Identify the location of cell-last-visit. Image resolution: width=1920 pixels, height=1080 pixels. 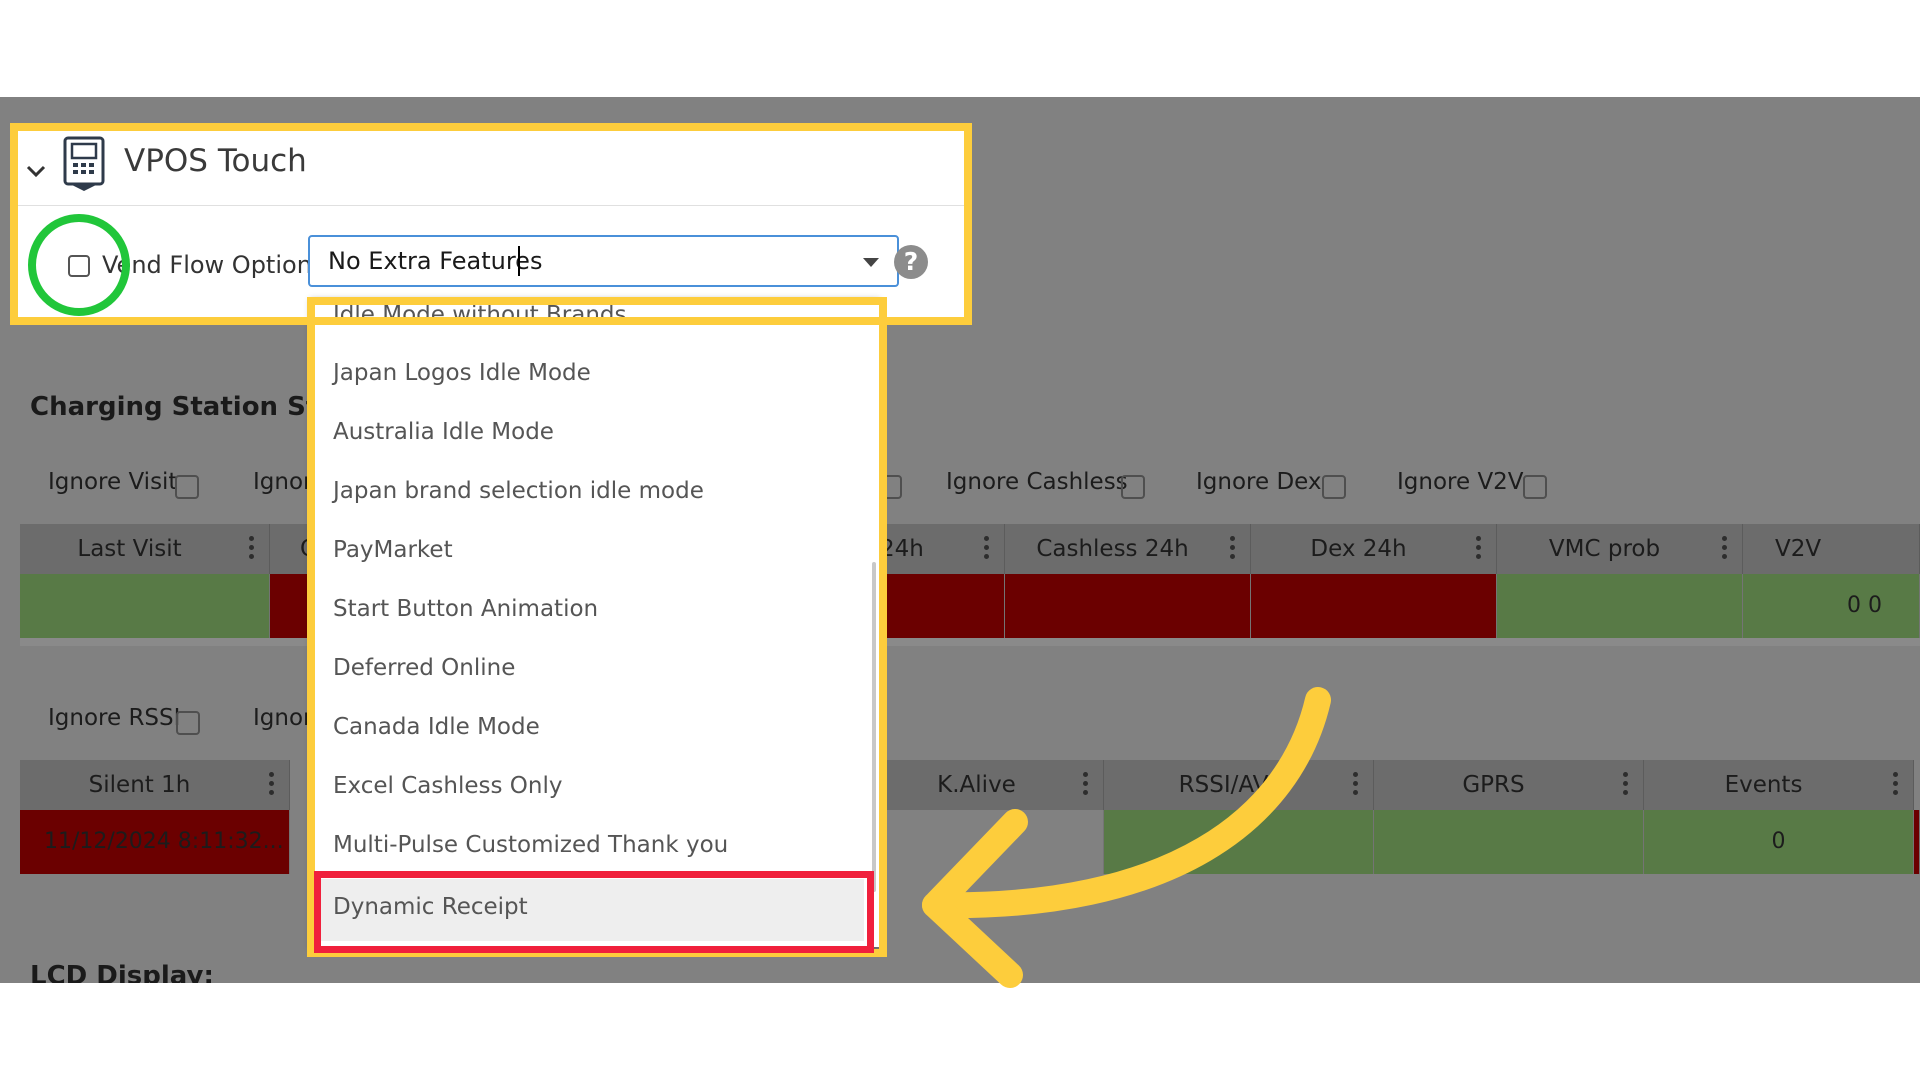
(145, 606).